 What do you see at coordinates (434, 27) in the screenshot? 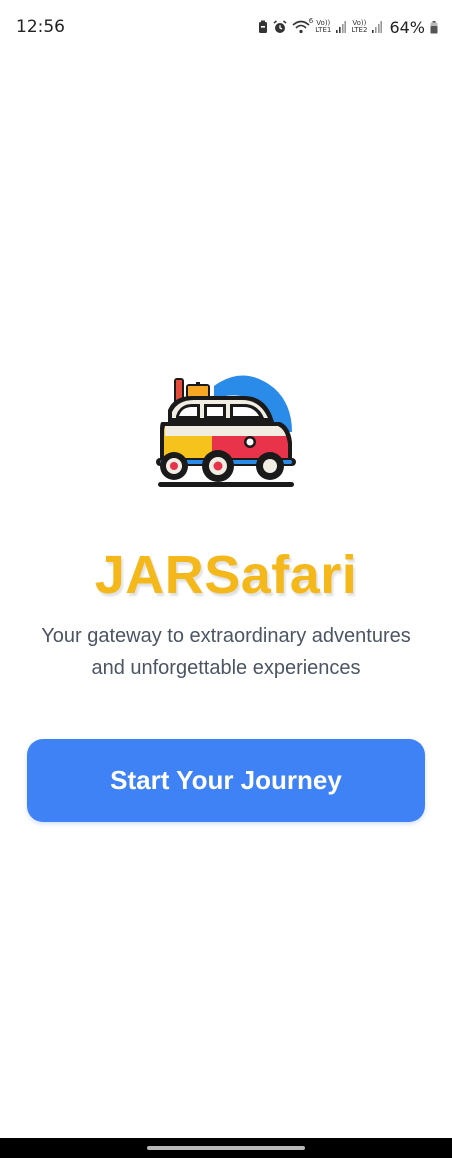
I see `battery-icon` at bounding box center [434, 27].